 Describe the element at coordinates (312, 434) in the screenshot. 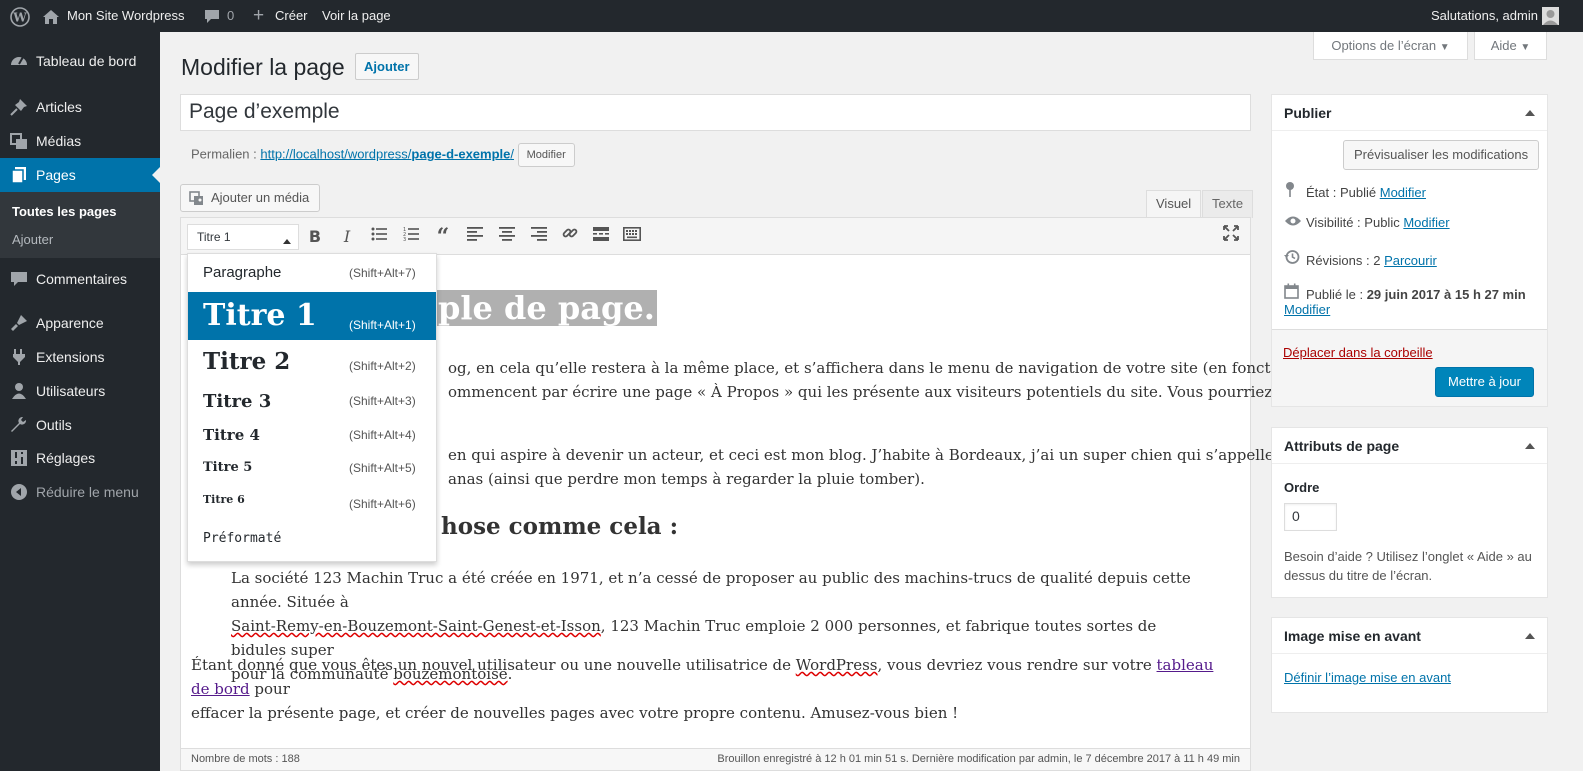

I see `format-option-heading-4: Titre 4 (Shift+Alt+4)` at that location.